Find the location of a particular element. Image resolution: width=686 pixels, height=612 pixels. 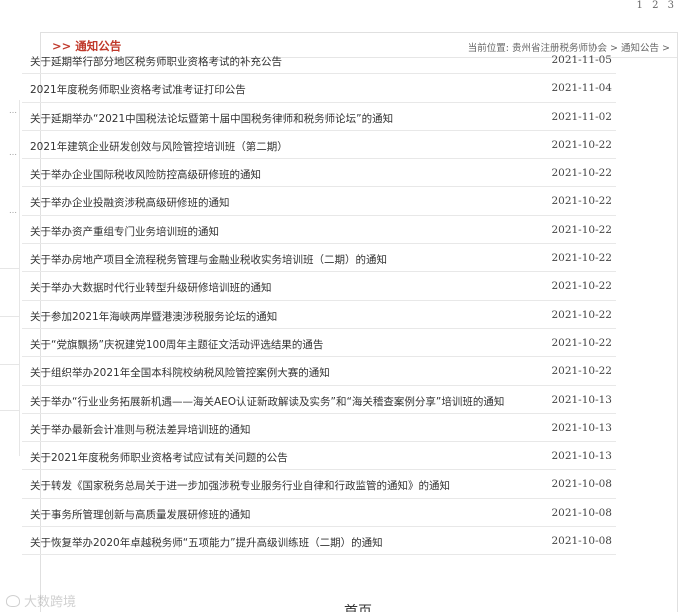

notice-row: 关于组织举办2021年全国本科院校纳税风险管控案例大赛的通知 2021-10-22 is located at coordinates (319, 371).